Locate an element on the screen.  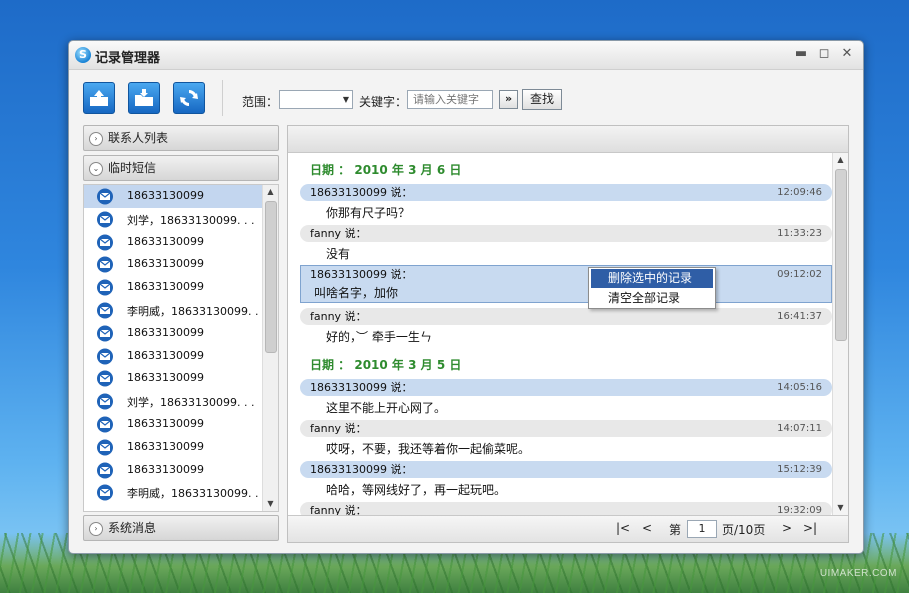
message-header: fanny 说： 19:32:09 is located at coordinates (566, 508).